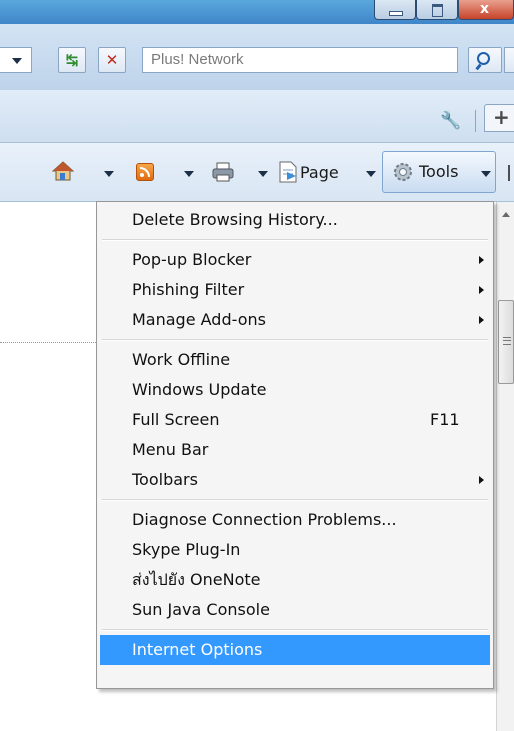 The width and height of the screenshot is (514, 731). Describe the element at coordinates (257, 12) in the screenshot. I see `title-bar: x` at that location.